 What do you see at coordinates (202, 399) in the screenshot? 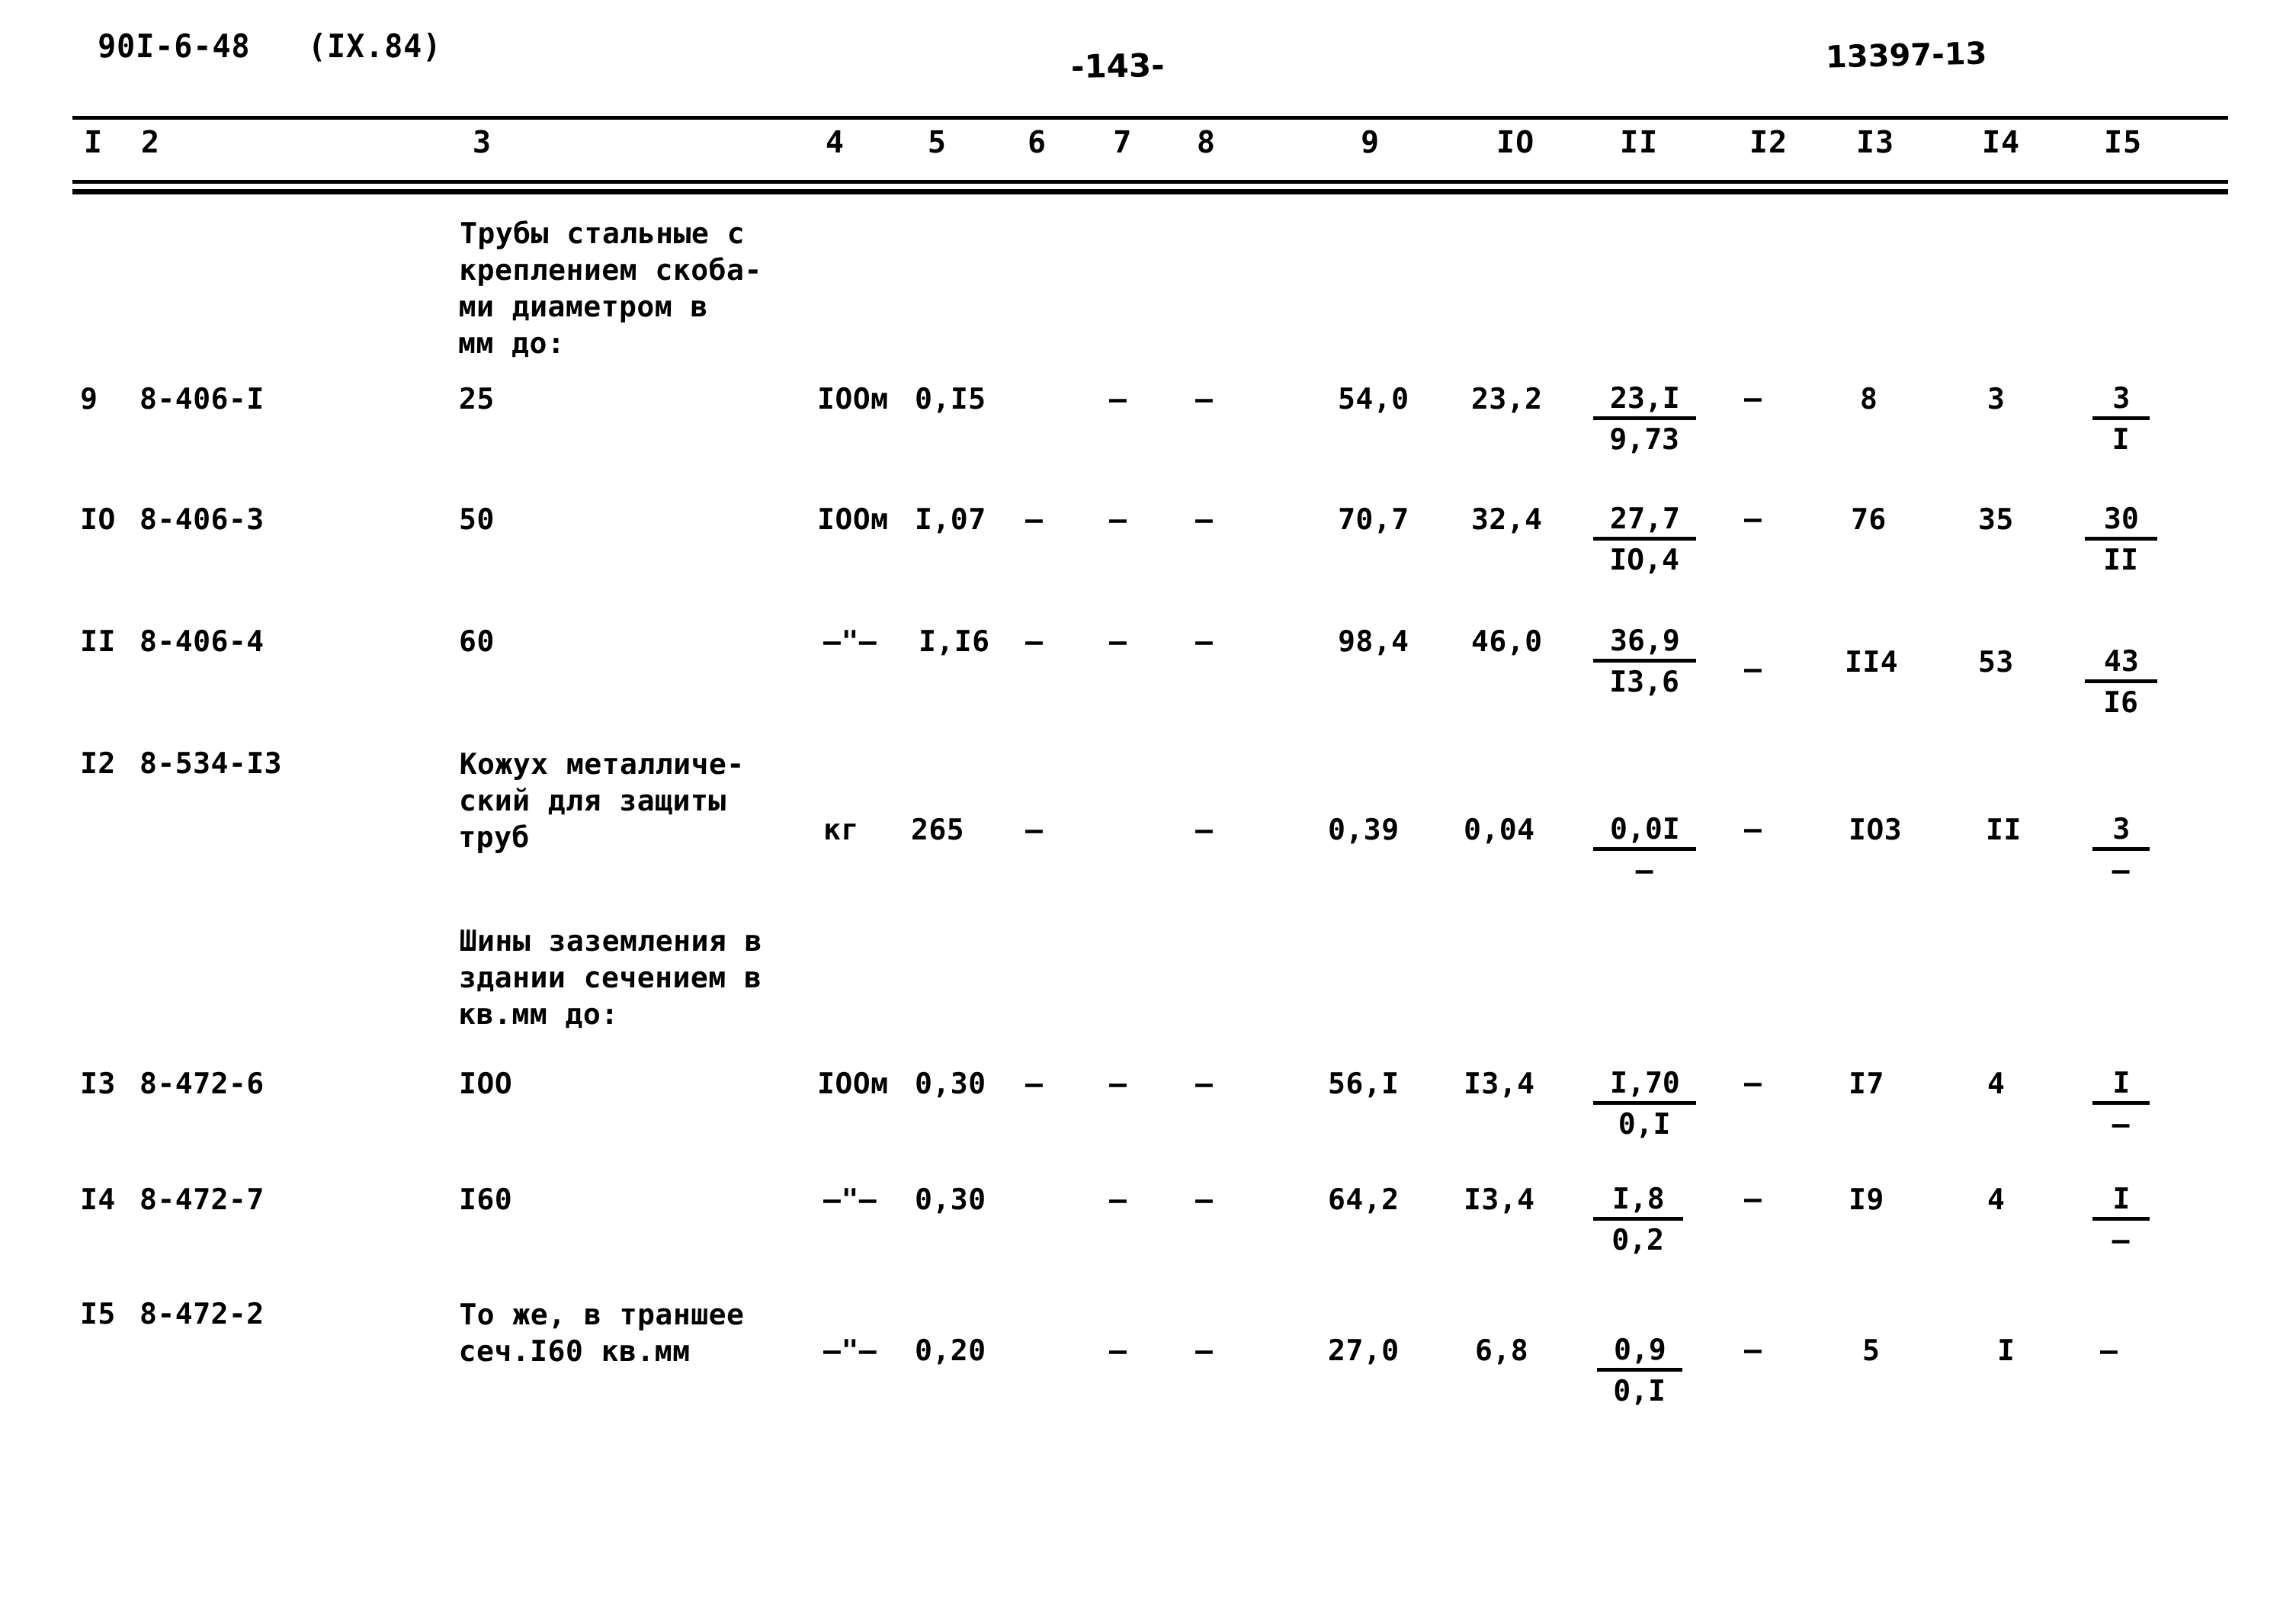
I see `row-code: 8-406-I` at bounding box center [202, 399].